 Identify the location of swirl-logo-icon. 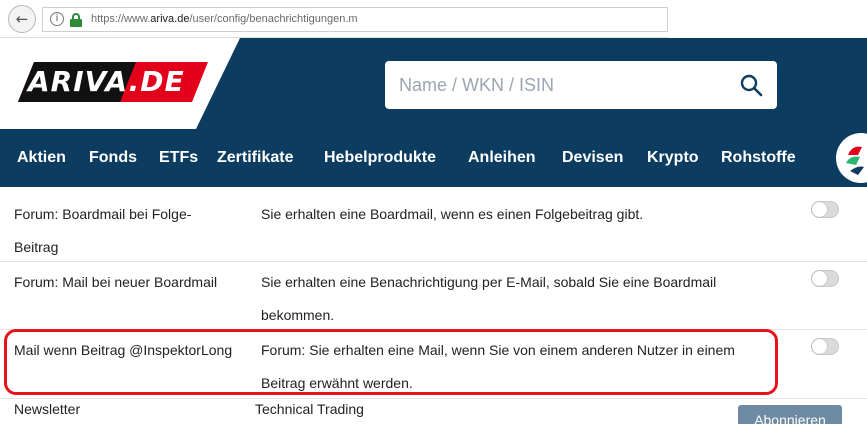
(855, 160).